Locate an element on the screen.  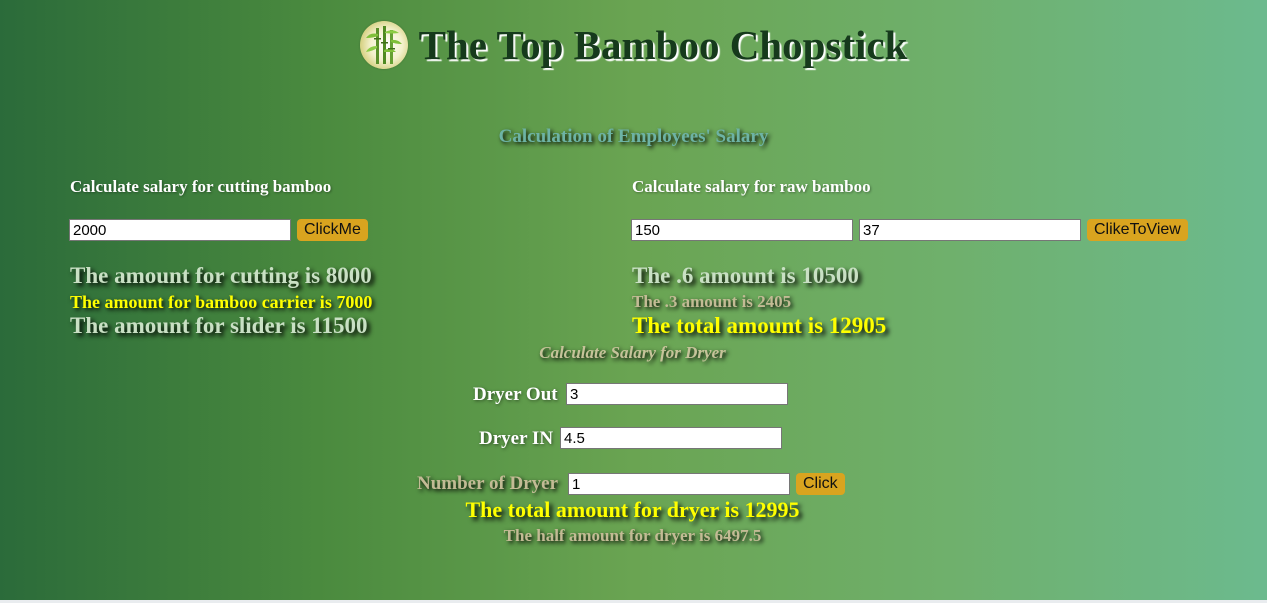
result-carrier: The amount for bamboo carrier is 7000 is located at coordinates (221, 302).